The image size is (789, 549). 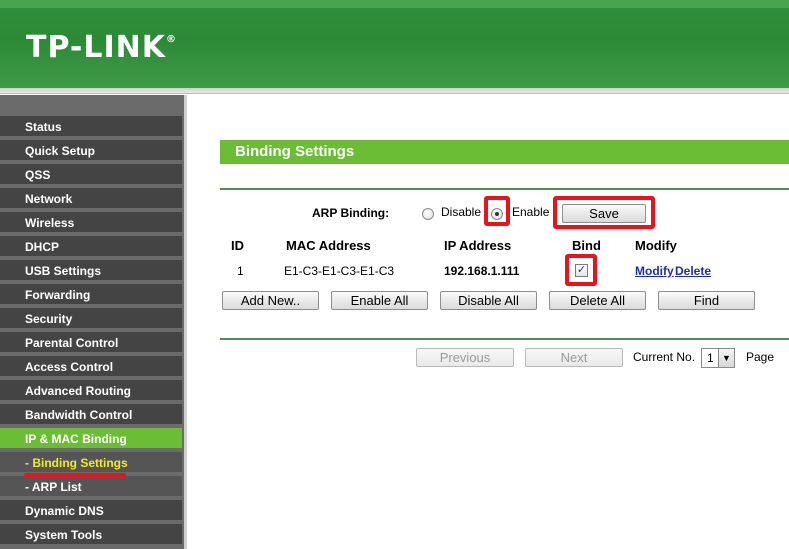 What do you see at coordinates (394, 91) in the screenshot?
I see `header-divider` at bounding box center [394, 91].